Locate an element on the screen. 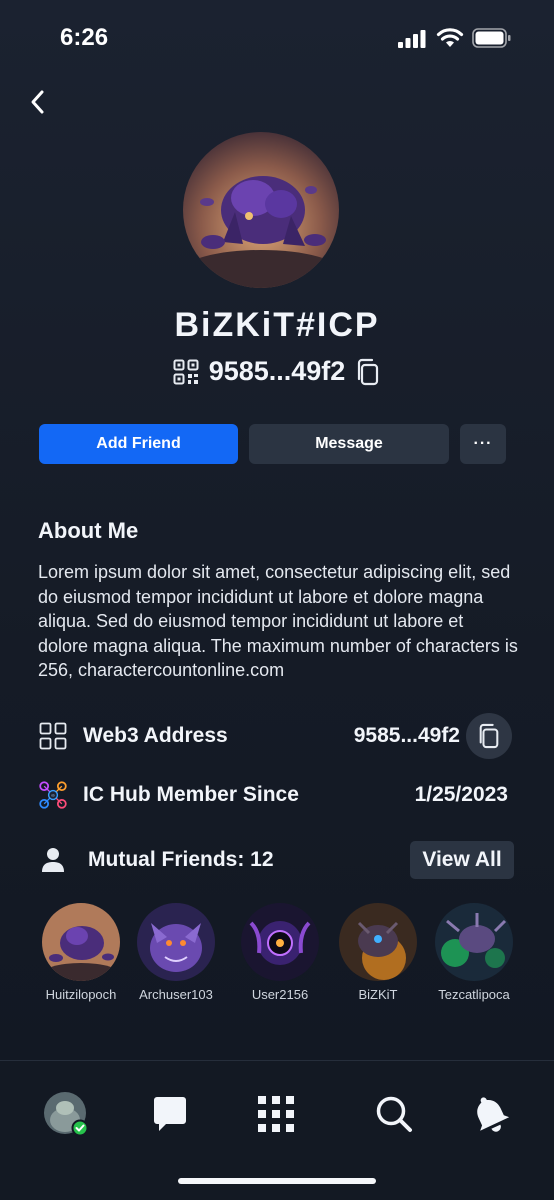  friend-item: BiZKiT is located at coordinates (378, 952).